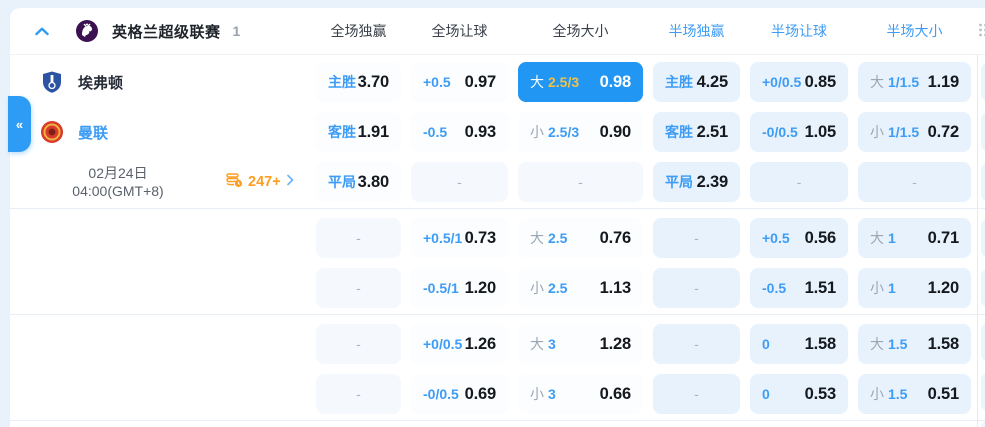 The image size is (985, 427). I want to click on odds-label-group: 大 1/1.5, so click(894, 82).